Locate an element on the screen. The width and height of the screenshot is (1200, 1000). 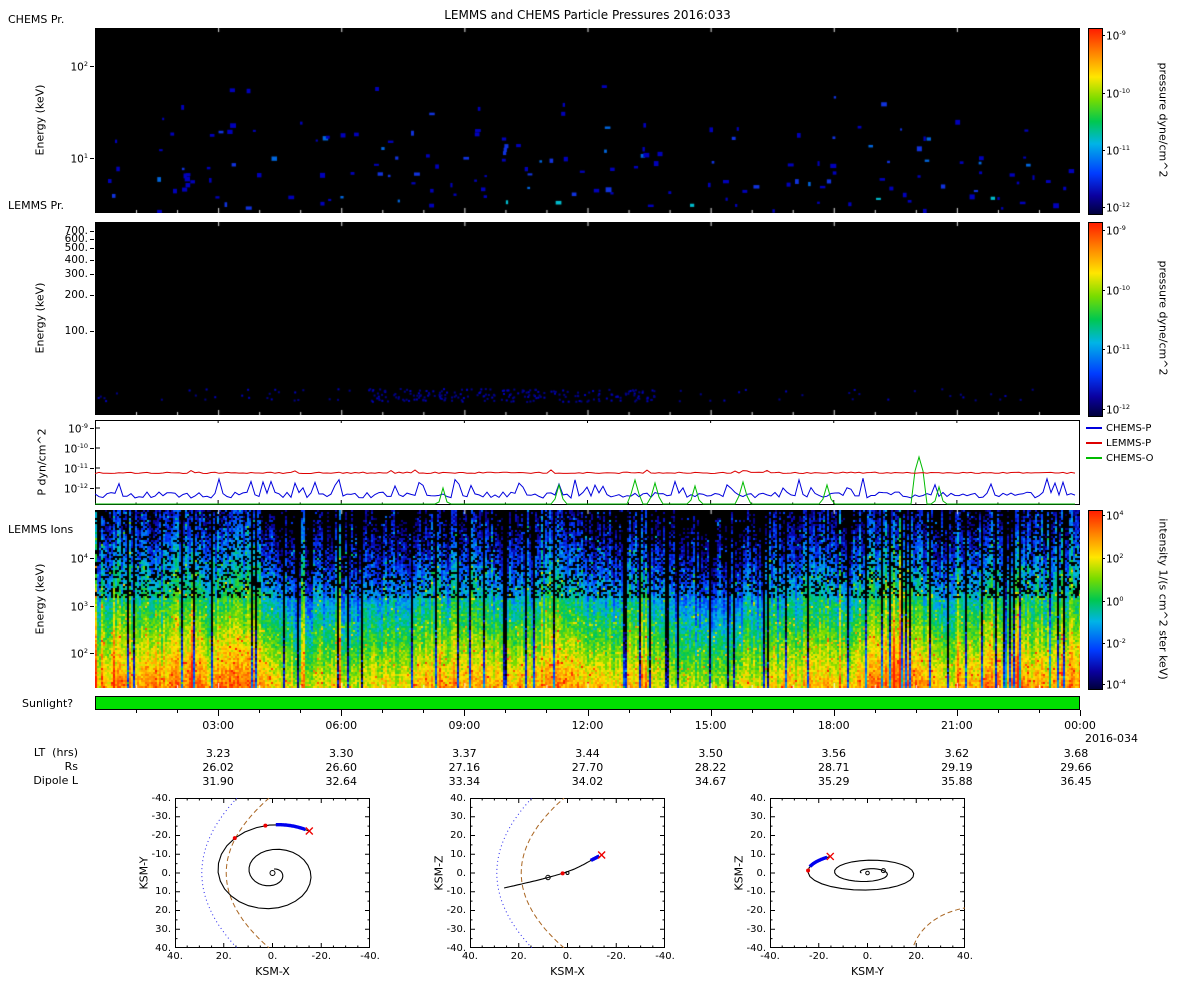
sunlight-label: Sunlight? is located at coordinates (48, 703).